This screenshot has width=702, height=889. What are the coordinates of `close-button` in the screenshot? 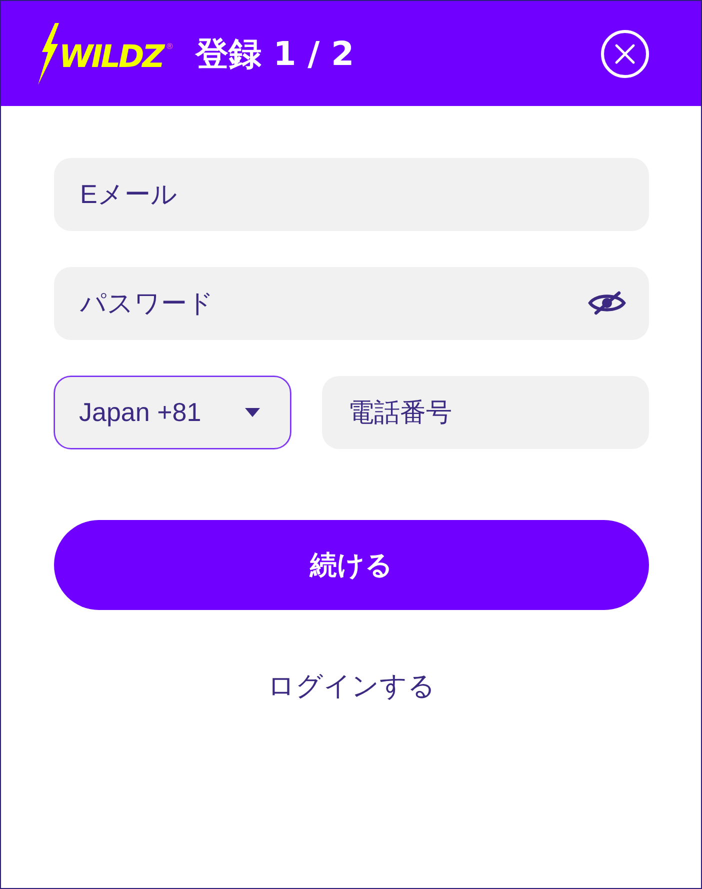 It's located at (625, 54).